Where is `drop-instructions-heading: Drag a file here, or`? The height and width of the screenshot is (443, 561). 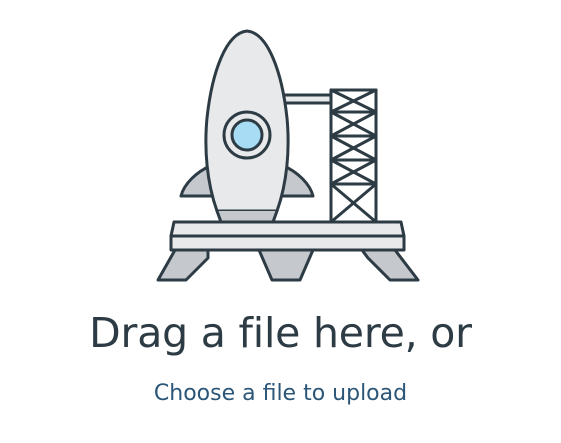
drop-instructions-heading: Drag a file here, or is located at coordinates (280, 333).